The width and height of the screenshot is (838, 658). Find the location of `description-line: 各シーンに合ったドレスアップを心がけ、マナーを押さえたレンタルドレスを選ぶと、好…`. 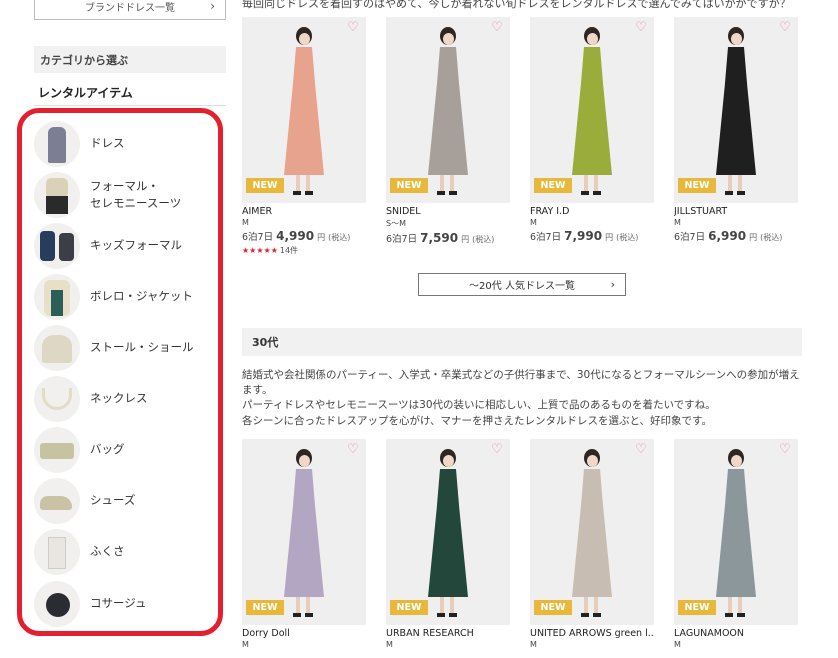

description-line: 各シーンに合ったドレスアップを心がけ、マナーを押さえたレンタルドレスを選ぶと、好… is located at coordinates (477, 420).